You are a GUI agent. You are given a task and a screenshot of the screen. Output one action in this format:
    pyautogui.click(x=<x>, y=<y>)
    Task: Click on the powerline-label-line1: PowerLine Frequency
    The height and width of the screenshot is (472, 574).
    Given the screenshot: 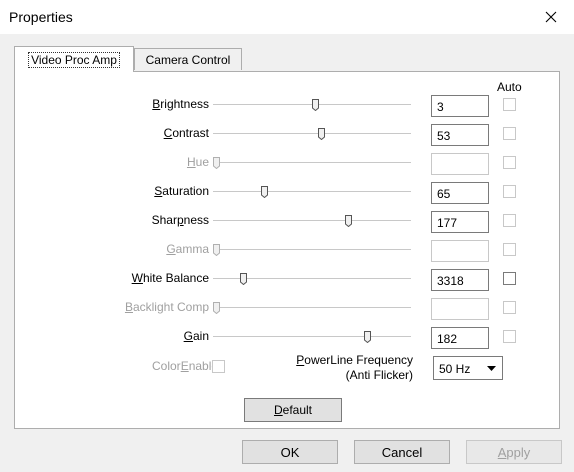 What is the action you would take?
    pyautogui.click(x=354, y=360)
    